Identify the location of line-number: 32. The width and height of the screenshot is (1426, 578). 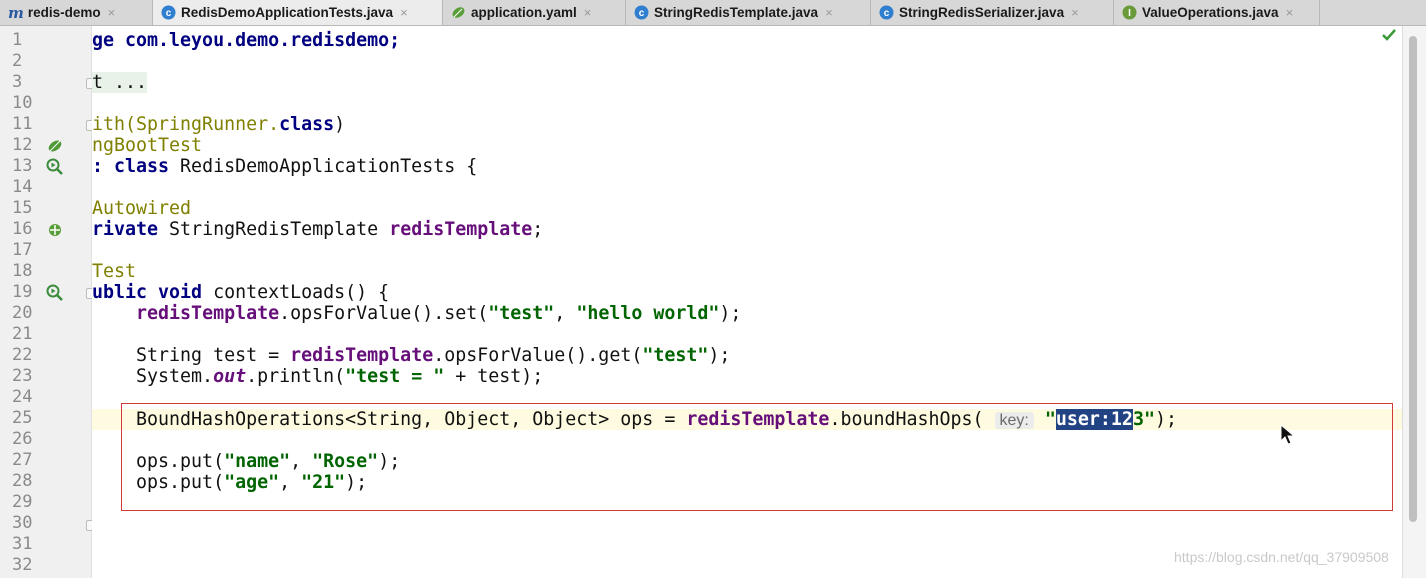
(22, 565).